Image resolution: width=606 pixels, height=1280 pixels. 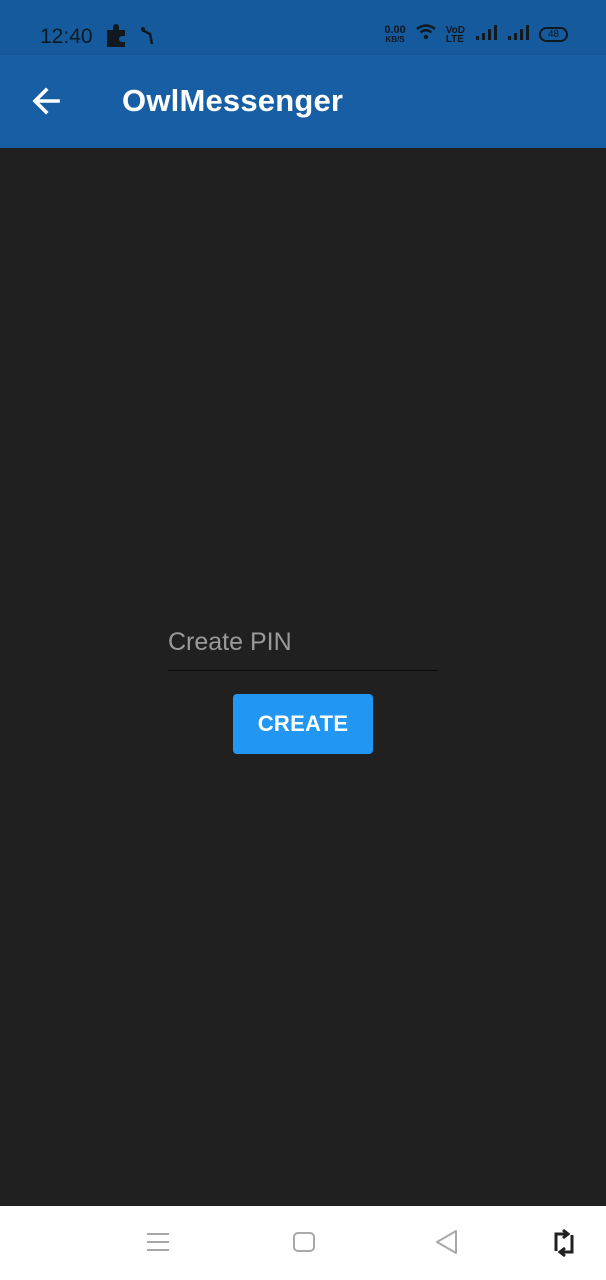 What do you see at coordinates (564, 1245) in the screenshot?
I see `rotate-icon` at bounding box center [564, 1245].